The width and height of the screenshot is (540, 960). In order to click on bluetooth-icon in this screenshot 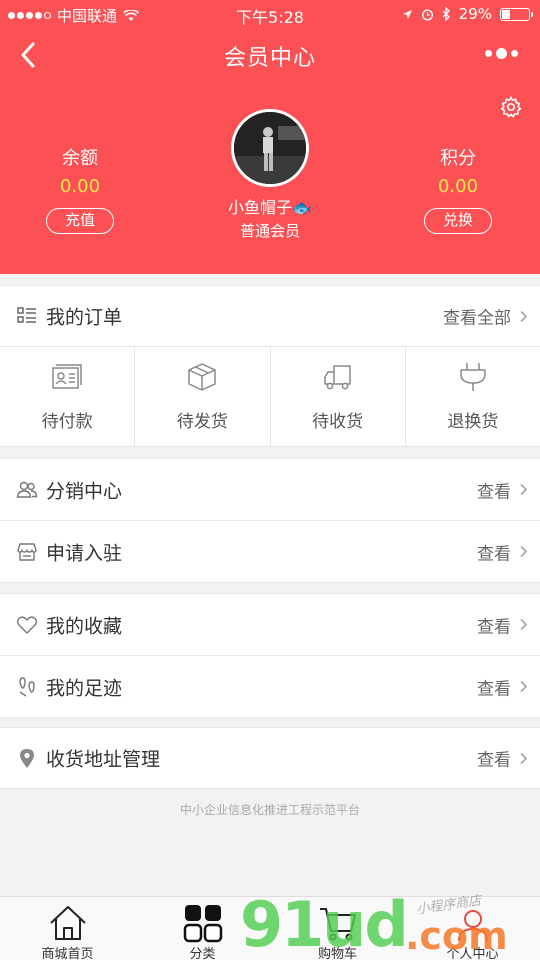, I will do `click(446, 14)`.